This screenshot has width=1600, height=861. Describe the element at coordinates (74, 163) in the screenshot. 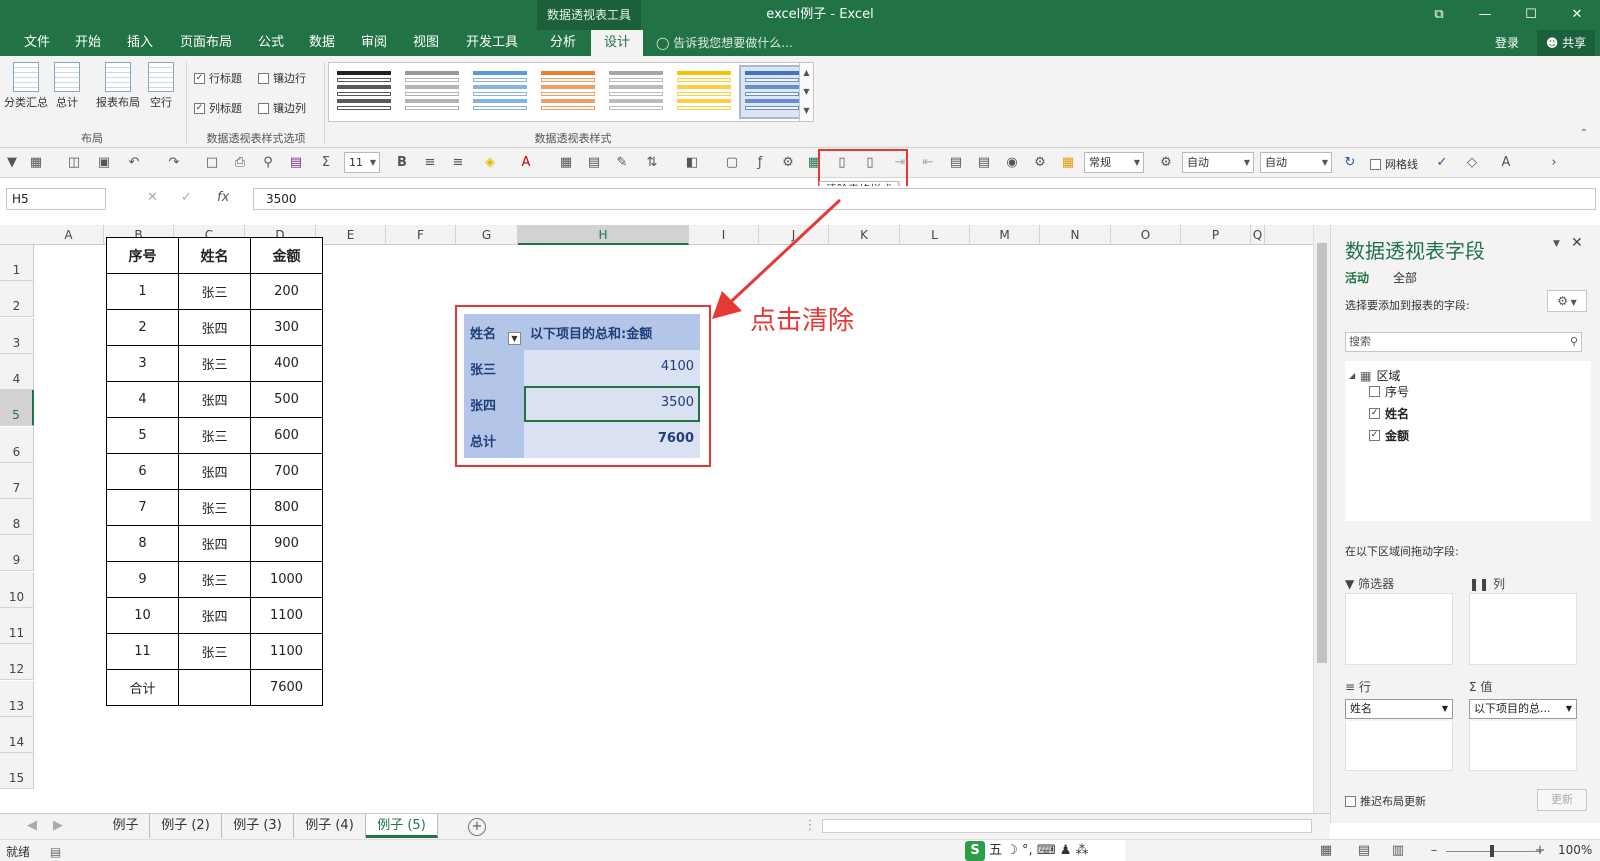

I see `pivot-icon: ◫` at that location.